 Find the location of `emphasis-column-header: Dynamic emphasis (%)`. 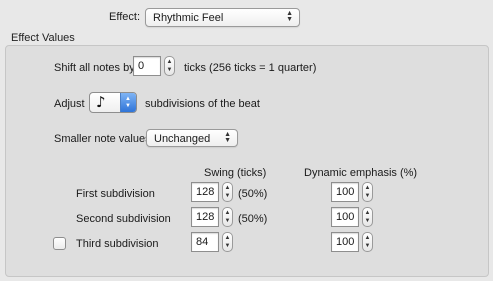

emphasis-column-header: Dynamic emphasis (%) is located at coordinates (361, 173).